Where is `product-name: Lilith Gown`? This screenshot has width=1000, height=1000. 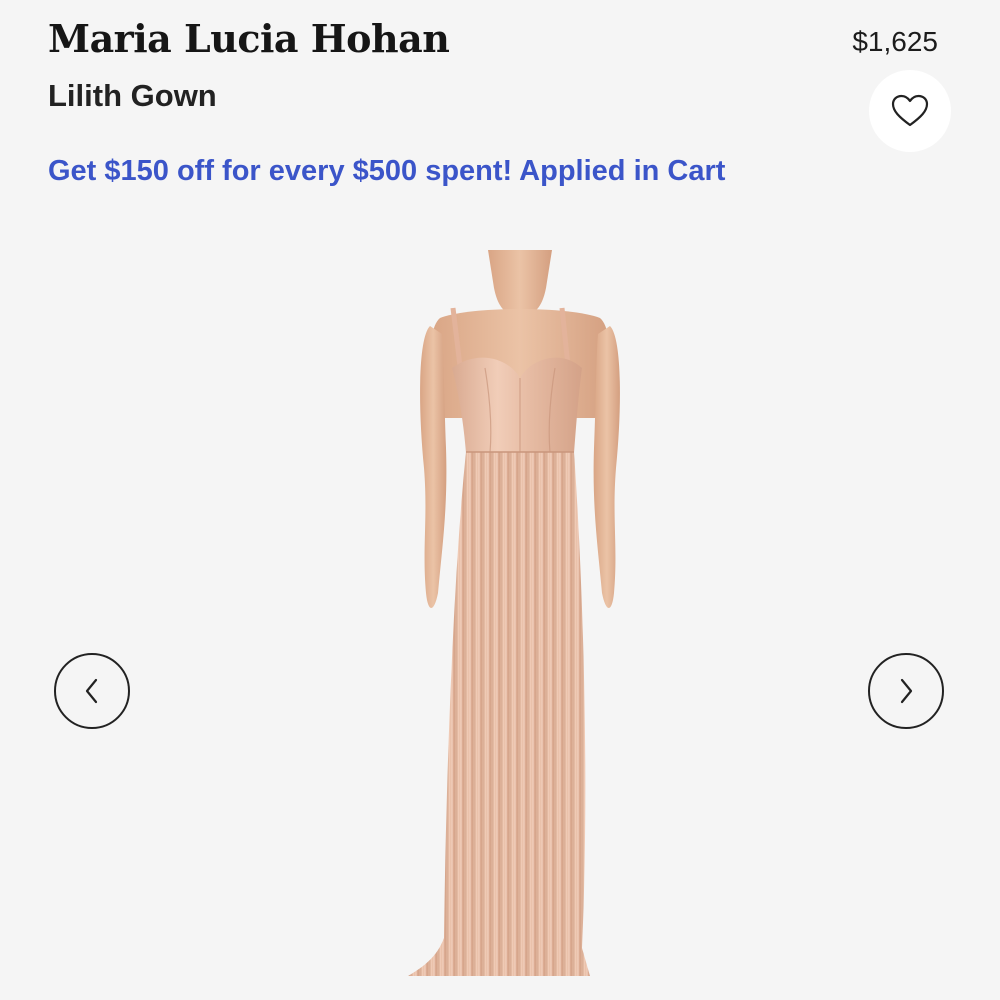 product-name: Lilith Gown is located at coordinates (132, 95).